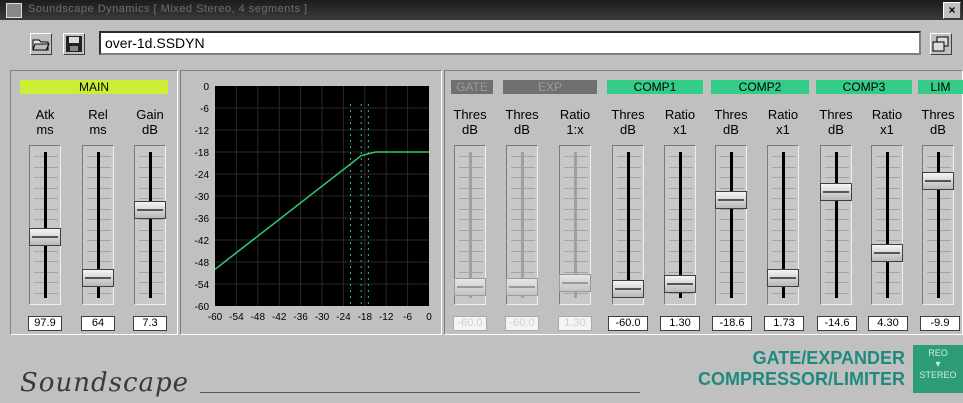 Image resolution: width=963 pixels, height=403 pixels. Describe the element at coordinates (575, 225) in the screenshot. I see `exp-ratio-fader` at that location.